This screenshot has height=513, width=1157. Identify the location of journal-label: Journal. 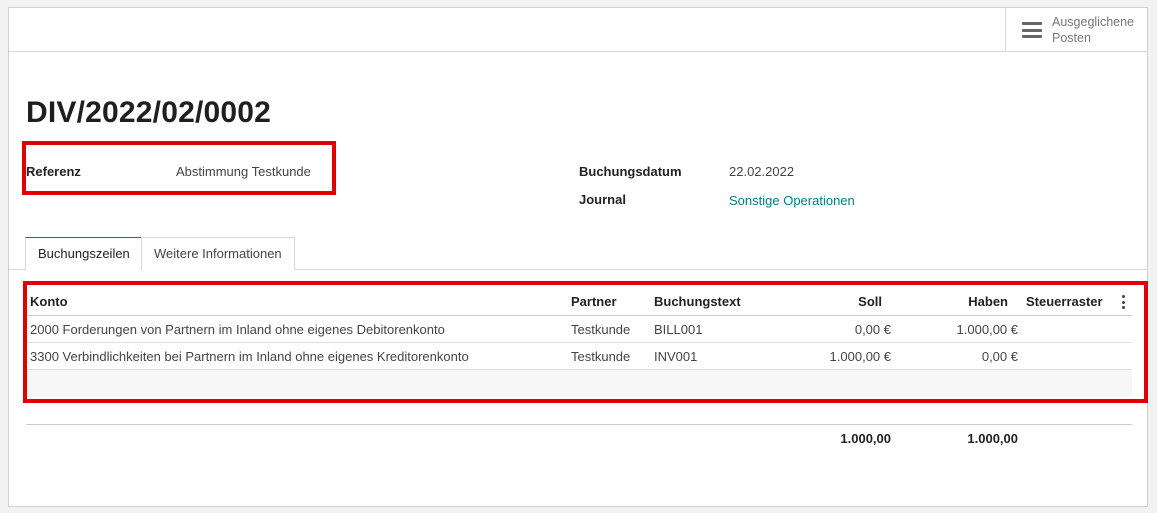
(602, 199).